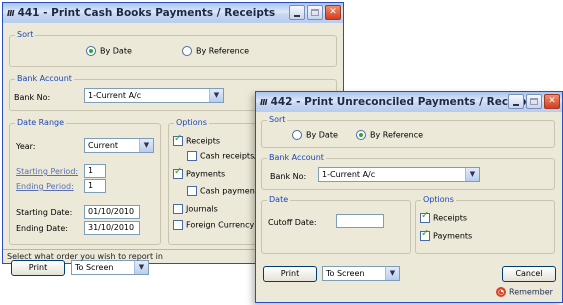  I want to click on cutoff-date-label: Cutoff Date:, so click(292, 222).